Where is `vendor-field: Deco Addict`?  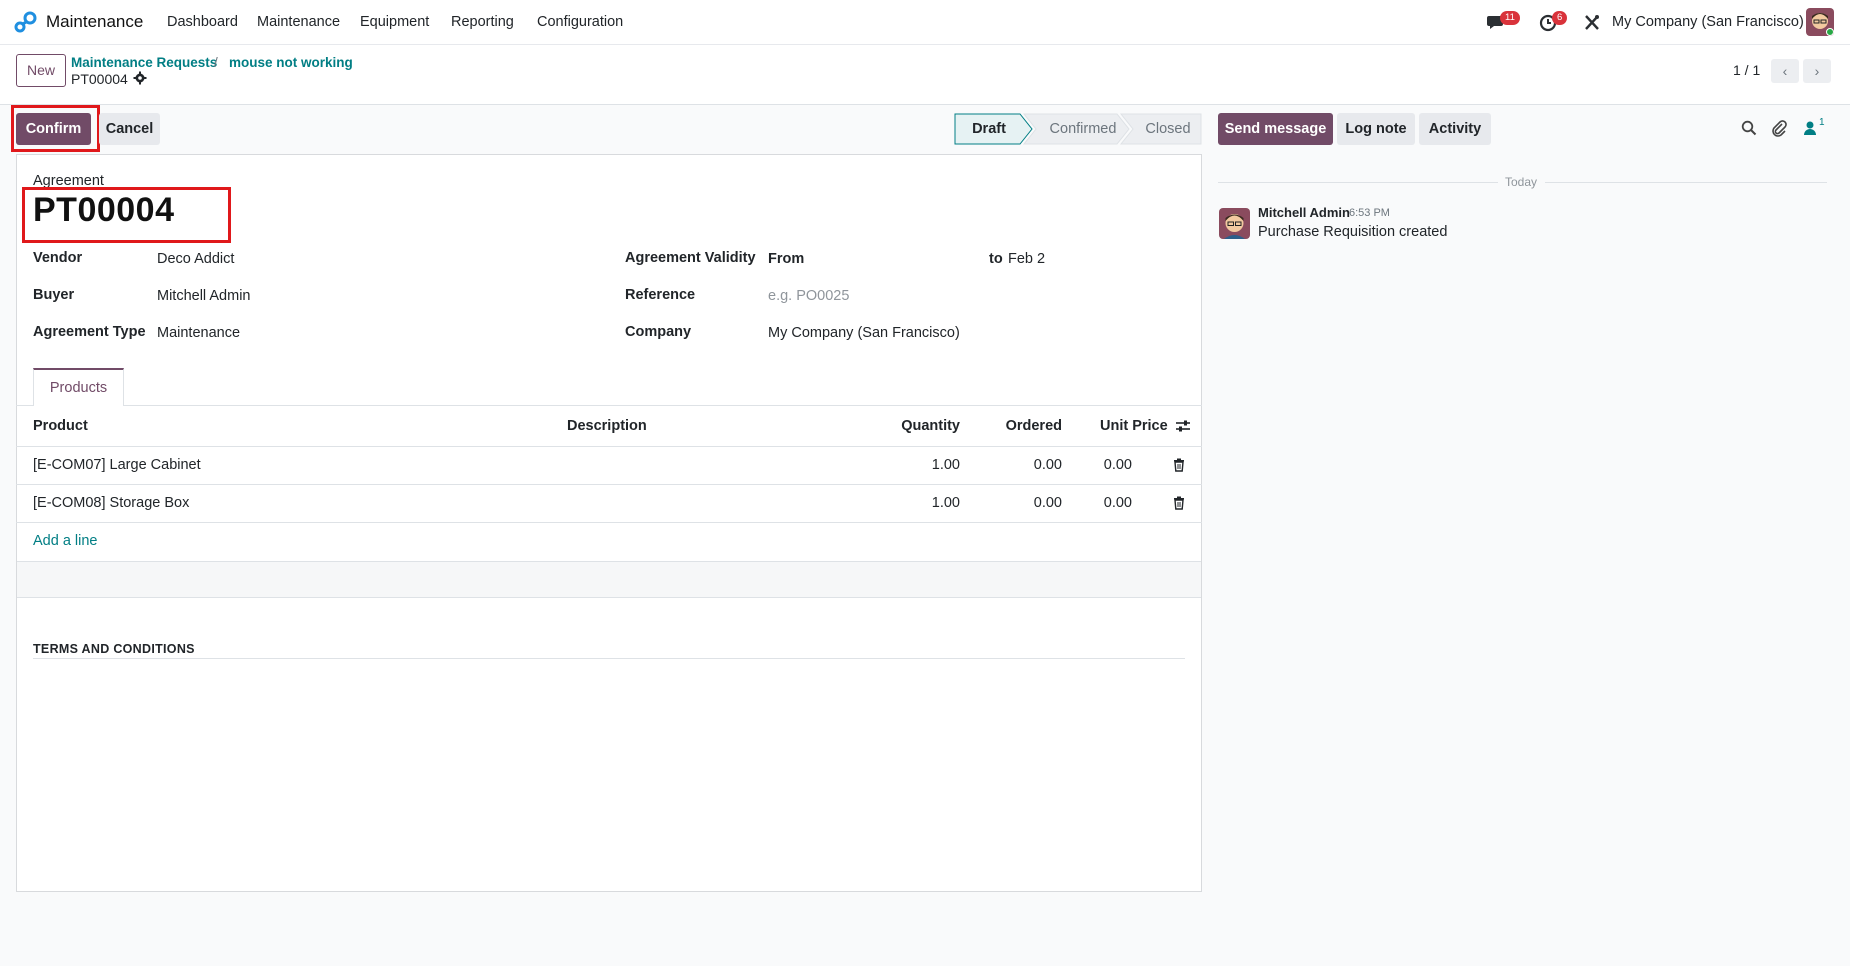 vendor-field: Deco Addict is located at coordinates (195, 259).